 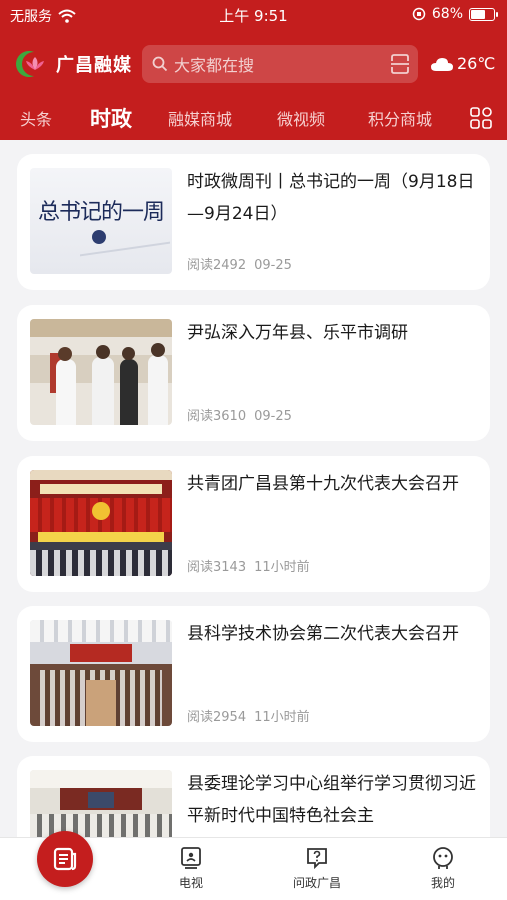 What do you see at coordinates (442, 64) in the screenshot?
I see `cloud-icon` at bounding box center [442, 64].